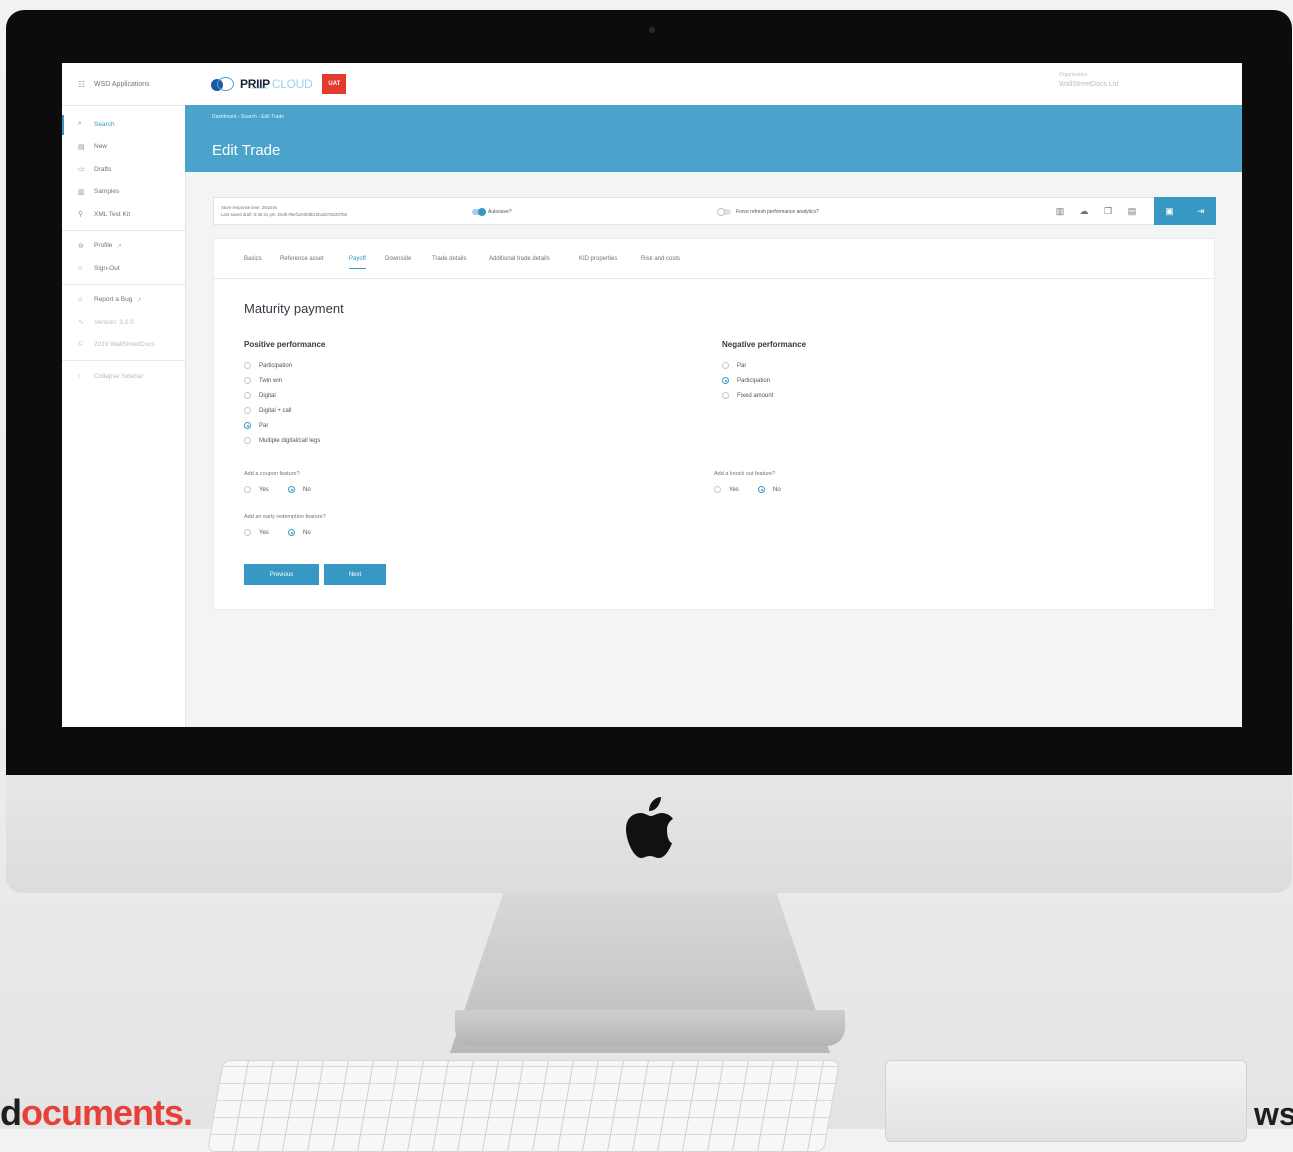 The width and height of the screenshot is (1293, 1152). I want to click on knock-out-yes: Yes, so click(726, 489).